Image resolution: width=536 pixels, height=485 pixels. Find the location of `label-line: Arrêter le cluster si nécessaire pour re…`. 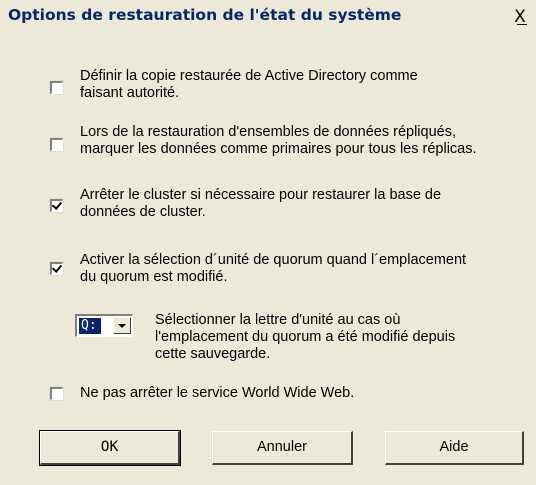

label-line: Arrêter le cluster si nécessaire pour re… is located at coordinates (261, 195).